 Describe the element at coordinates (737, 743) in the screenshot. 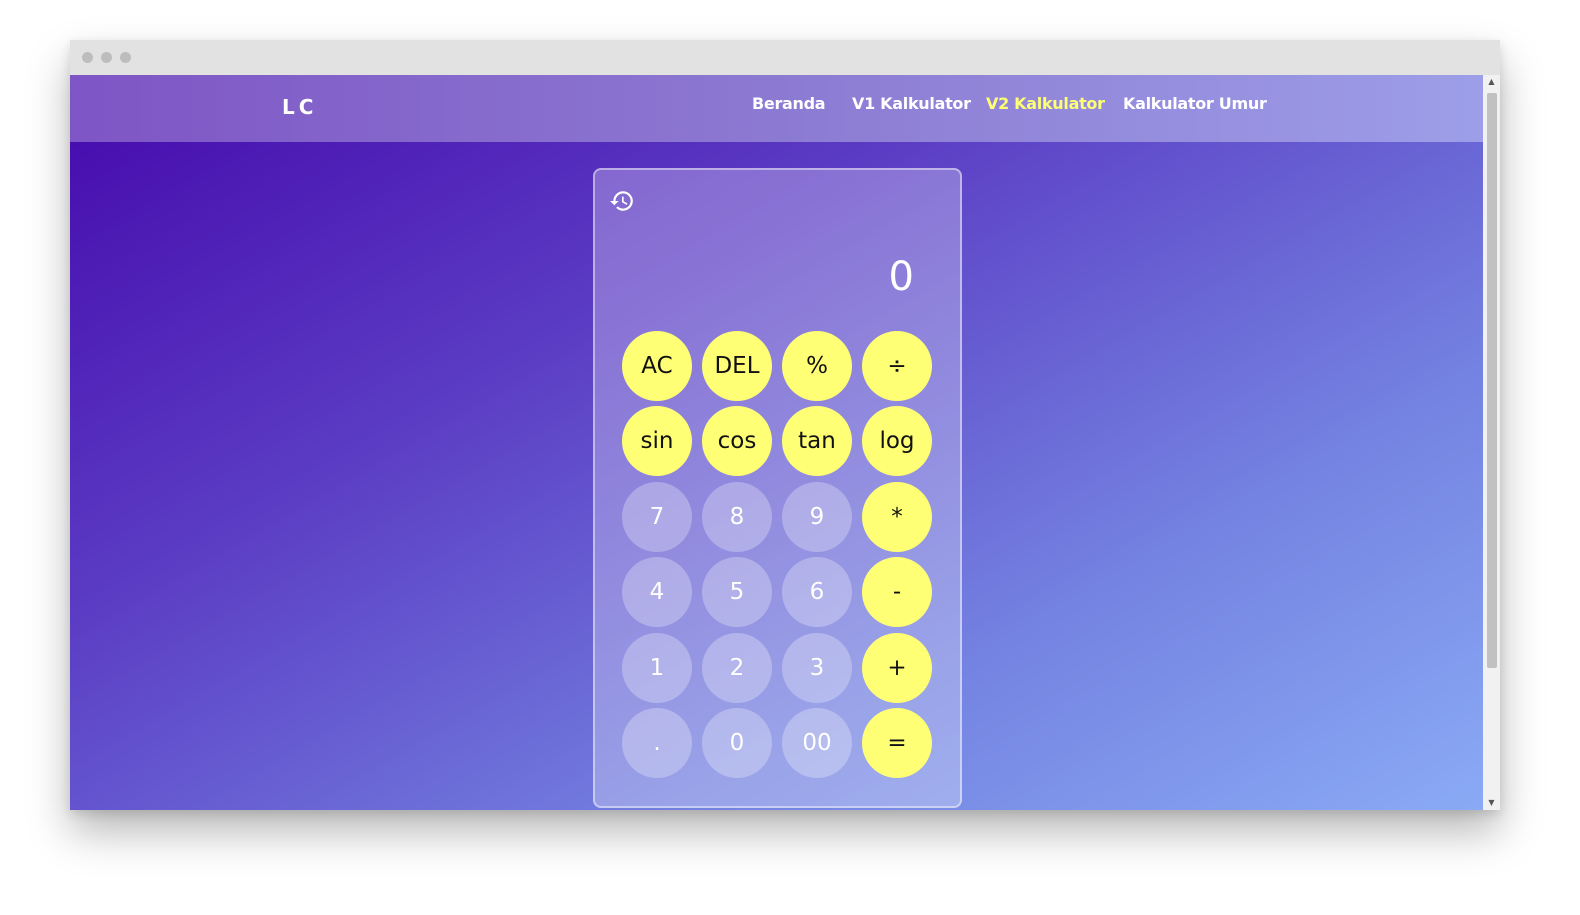

I see `key-0: 0` at that location.